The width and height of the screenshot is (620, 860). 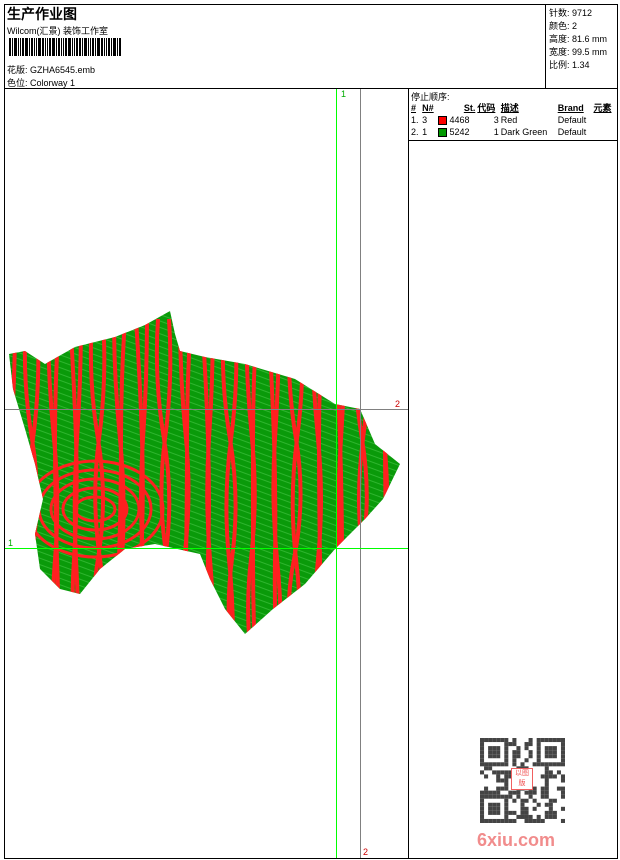 What do you see at coordinates (578, 52) in the screenshot?
I see `info-width: 宽度: 99.5 mm` at bounding box center [578, 52].